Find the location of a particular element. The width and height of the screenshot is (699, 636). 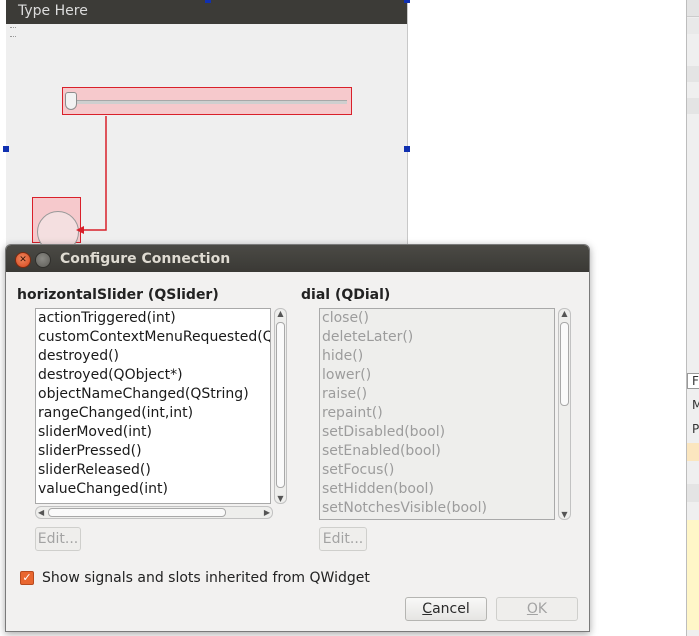

slot-list-vscroll: ▲ ▼ is located at coordinates (564, 414).